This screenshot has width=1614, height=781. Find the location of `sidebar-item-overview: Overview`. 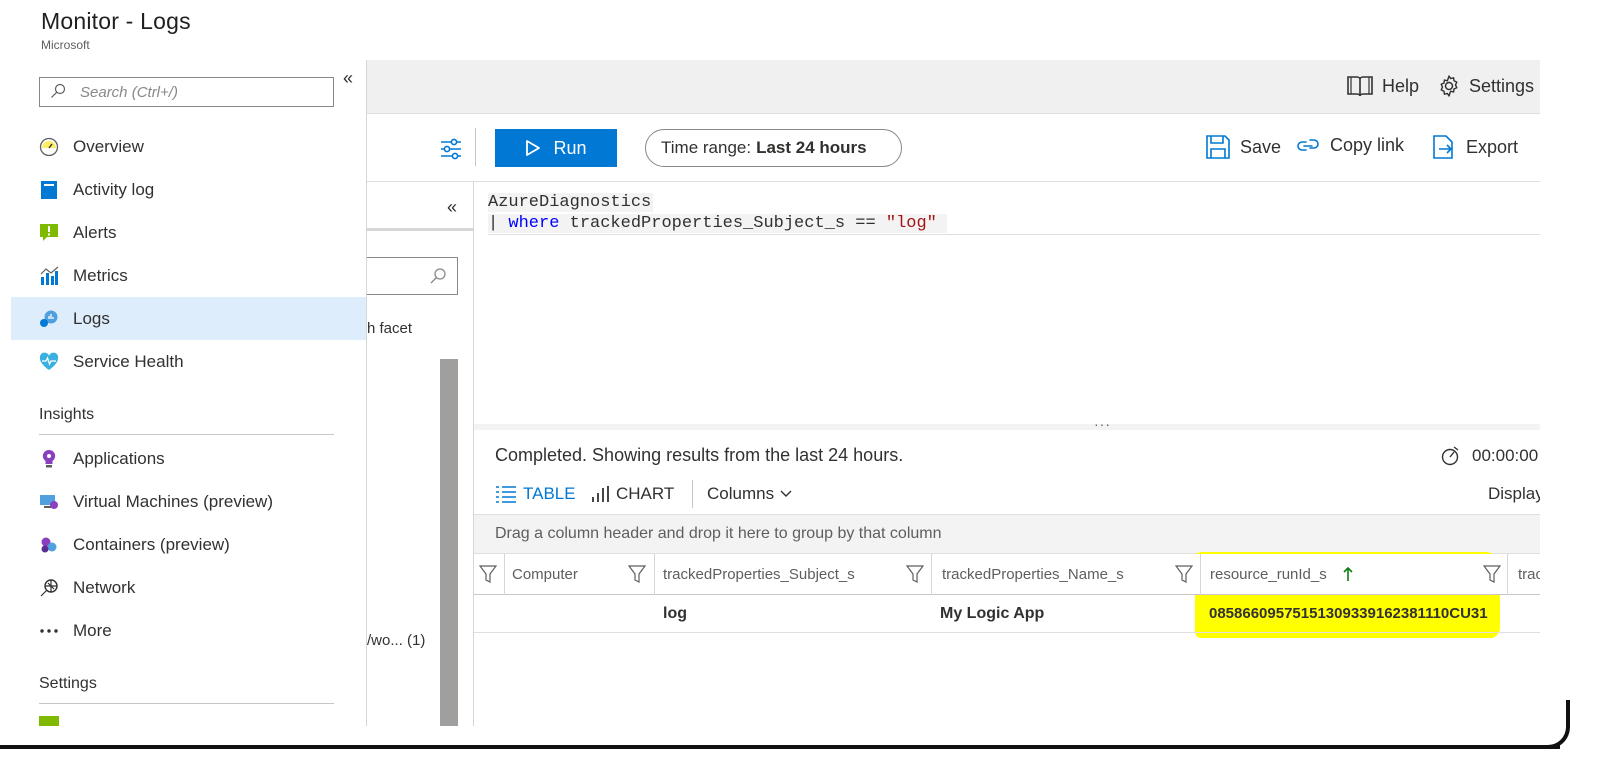

sidebar-item-overview: Overview is located at coordinates (188, 146).